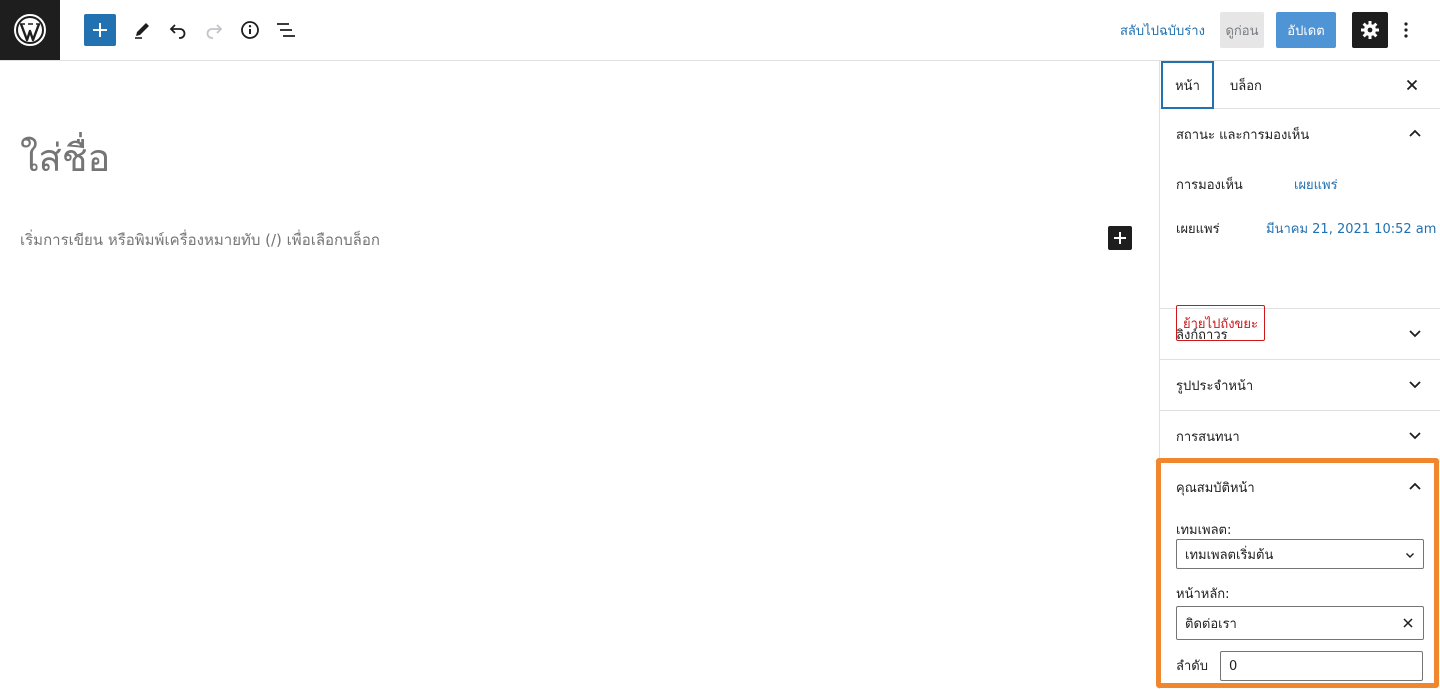 Image resolution: width=1440 pixels, height=689 pixels. I want to click on tab-page: หน้า, so click(1187, 85).